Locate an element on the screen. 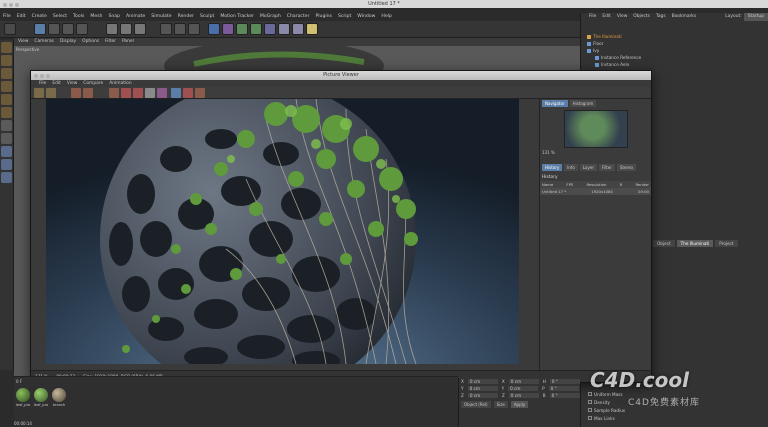 The width and height of the screenshot is (768, 427). tab-history: History is located at coordinates (552, 167).